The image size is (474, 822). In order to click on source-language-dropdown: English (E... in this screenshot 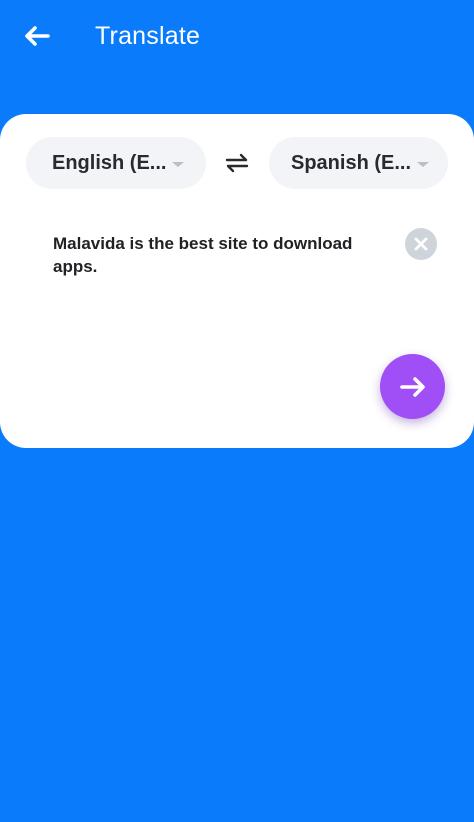, I will do `click(116, 163)`.